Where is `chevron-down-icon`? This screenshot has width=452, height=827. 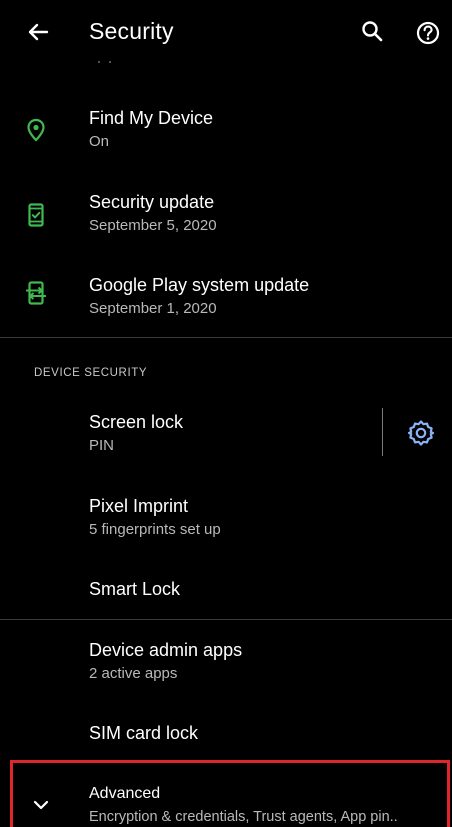 chevron-down-icon is located at coordinates (41, 805).